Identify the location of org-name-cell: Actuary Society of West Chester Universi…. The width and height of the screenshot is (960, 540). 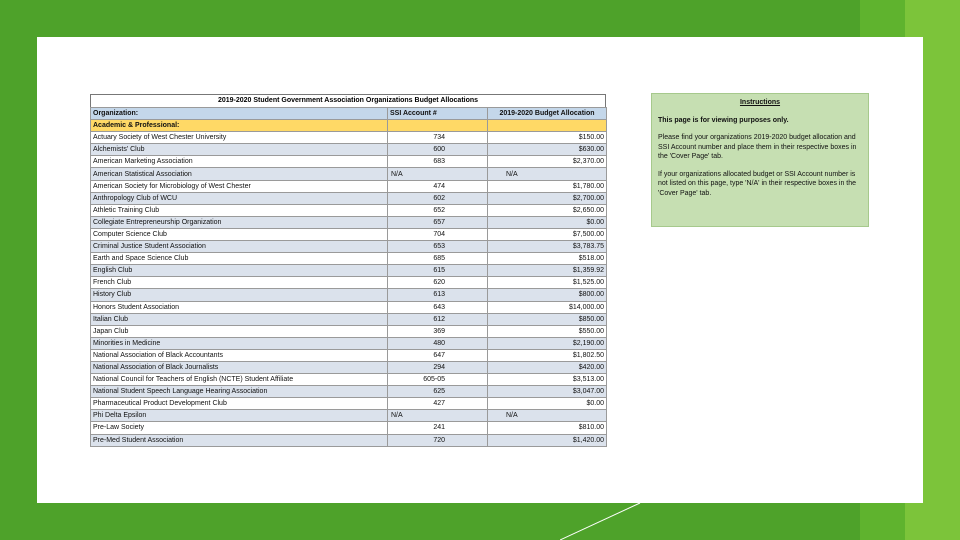
(239, 138).